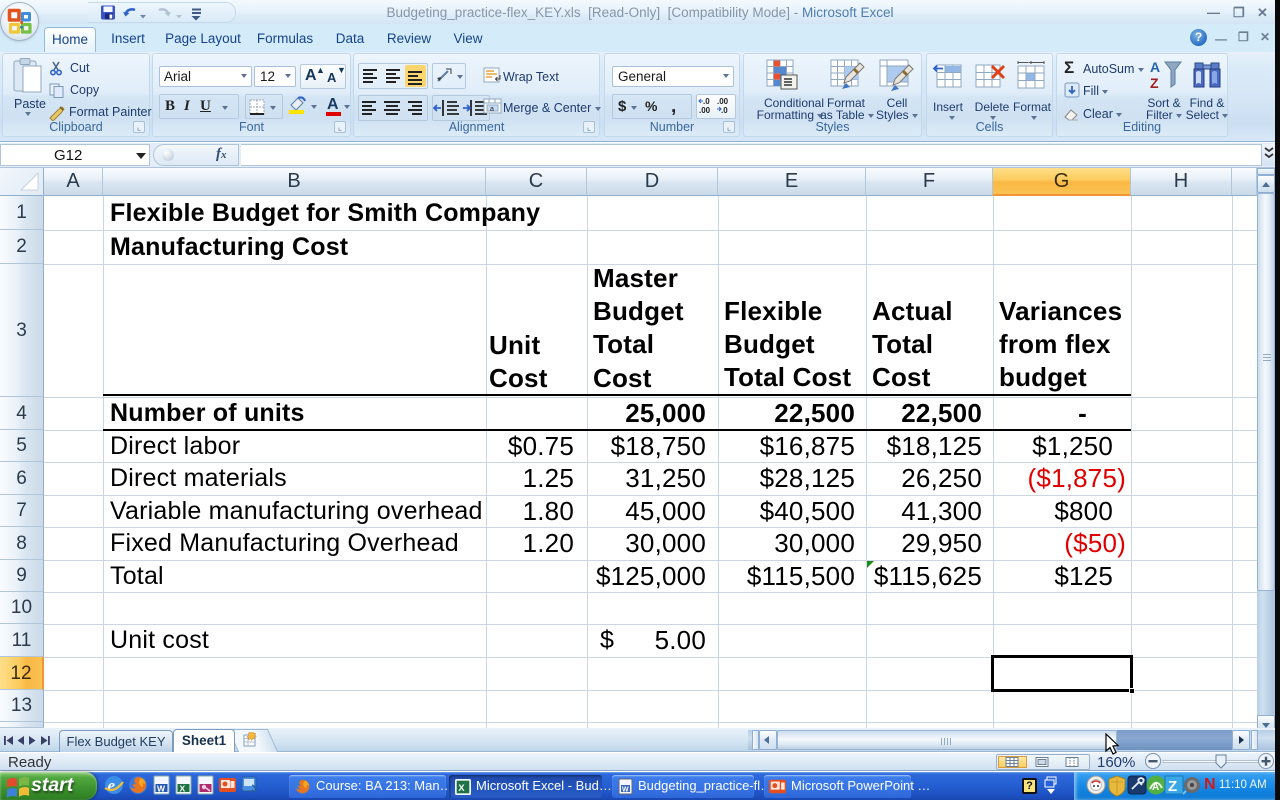  I want to click on svg-text: a, so click(492, 109).